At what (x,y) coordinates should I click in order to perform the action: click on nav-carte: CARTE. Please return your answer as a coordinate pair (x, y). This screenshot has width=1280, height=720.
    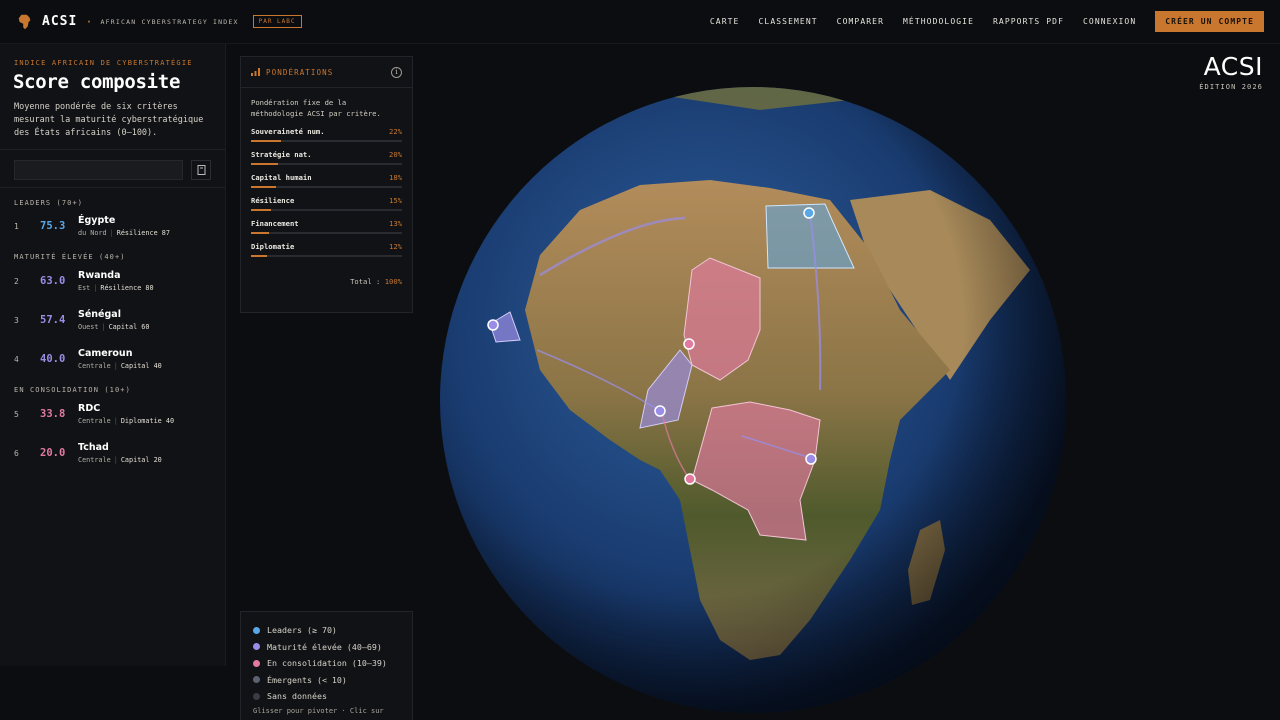
    Looking at the image, I should click on (725, 21).